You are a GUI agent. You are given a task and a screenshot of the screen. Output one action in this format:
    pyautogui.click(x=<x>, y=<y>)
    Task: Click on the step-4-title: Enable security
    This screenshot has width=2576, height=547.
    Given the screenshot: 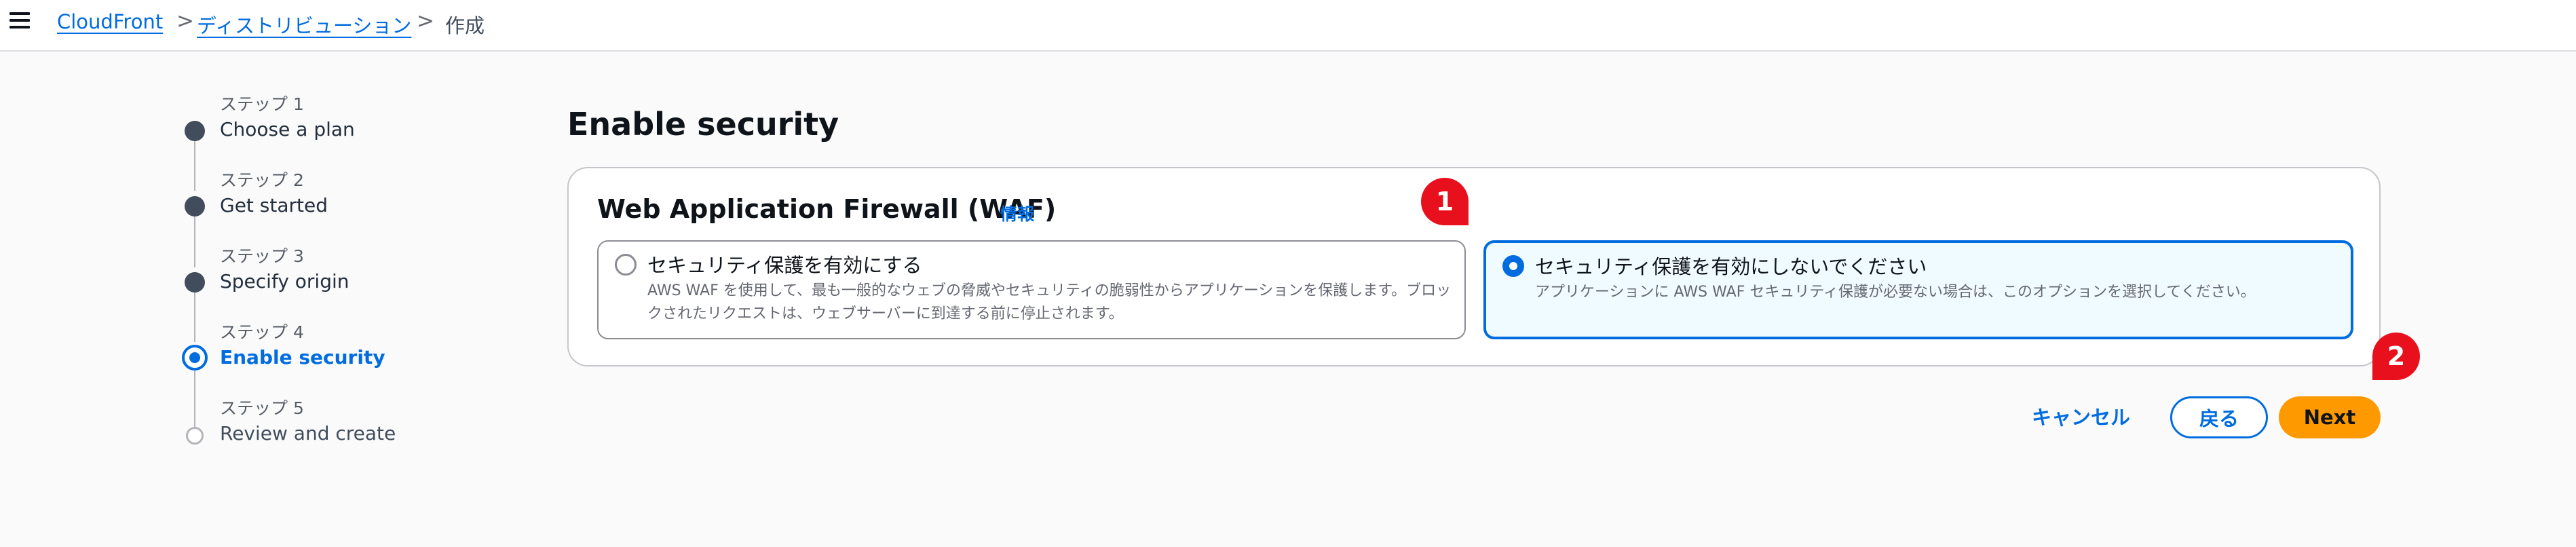 What is the action you would take?
    pyautogui.click(x=302, y=357)
    